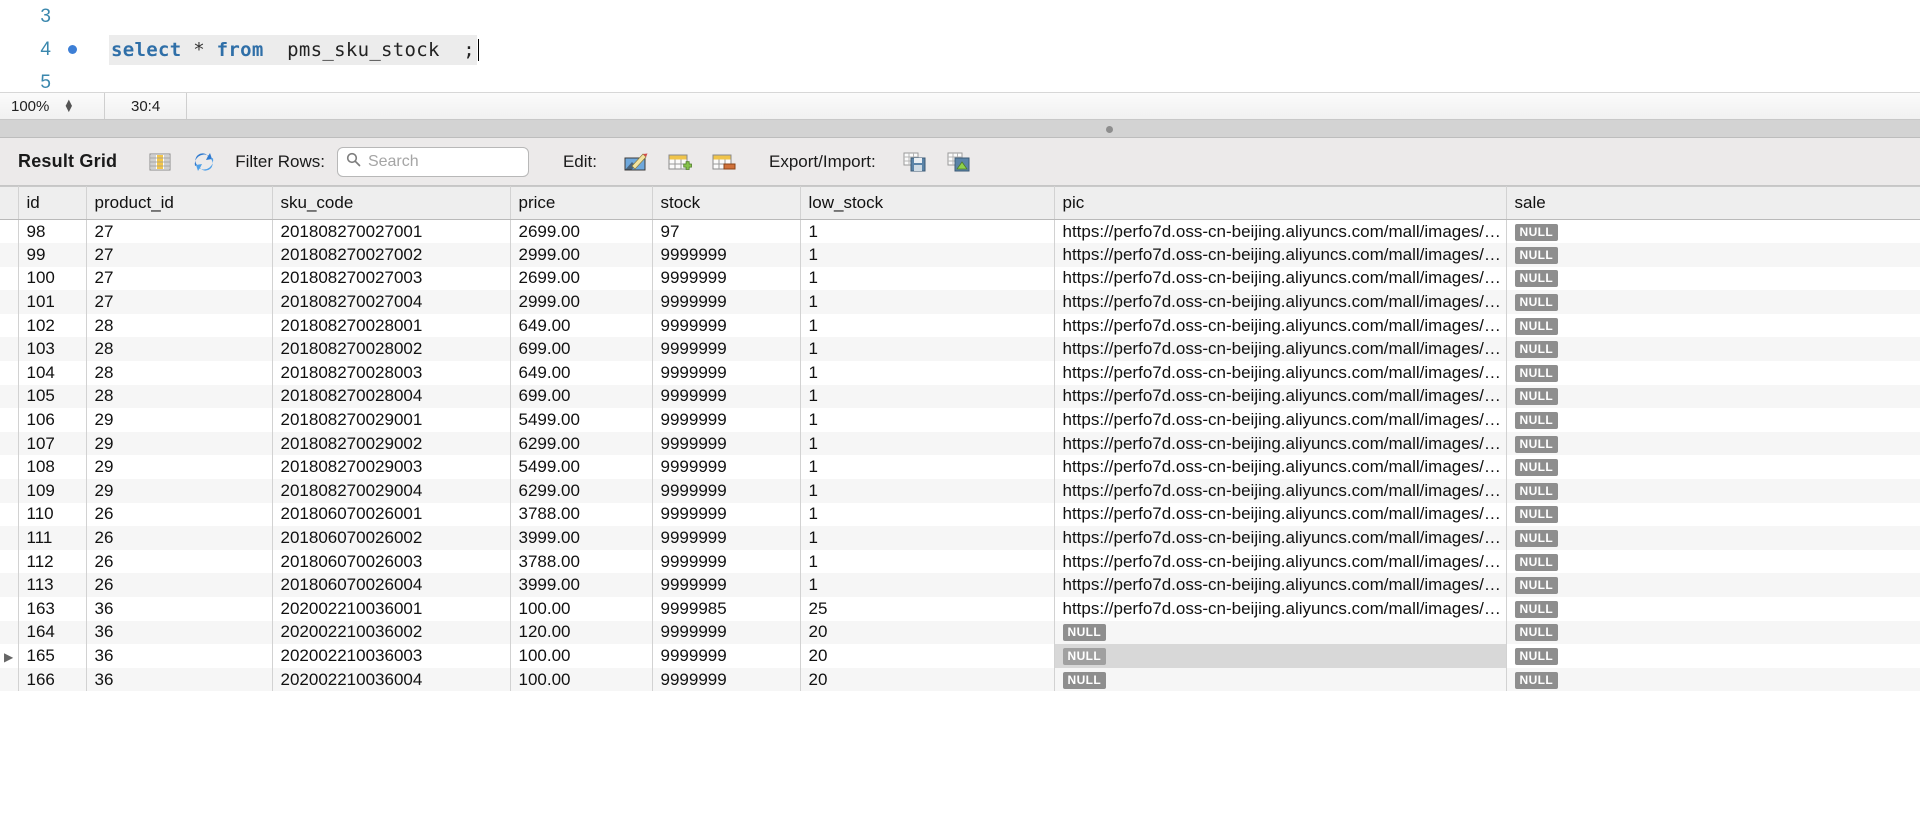  I want to click on cell-id: 104, so click(52, 373).